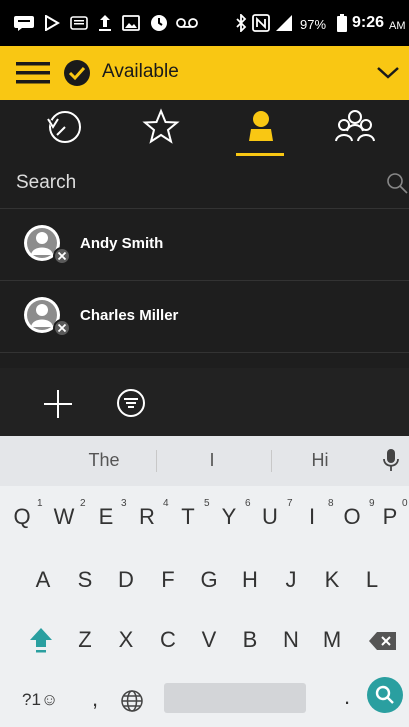 The height and width of the screenshot is (727, 409). What do you see at coordinates (33, 73) in the screenshot?
I see `menu-icon` at bounding box center [33, 73].